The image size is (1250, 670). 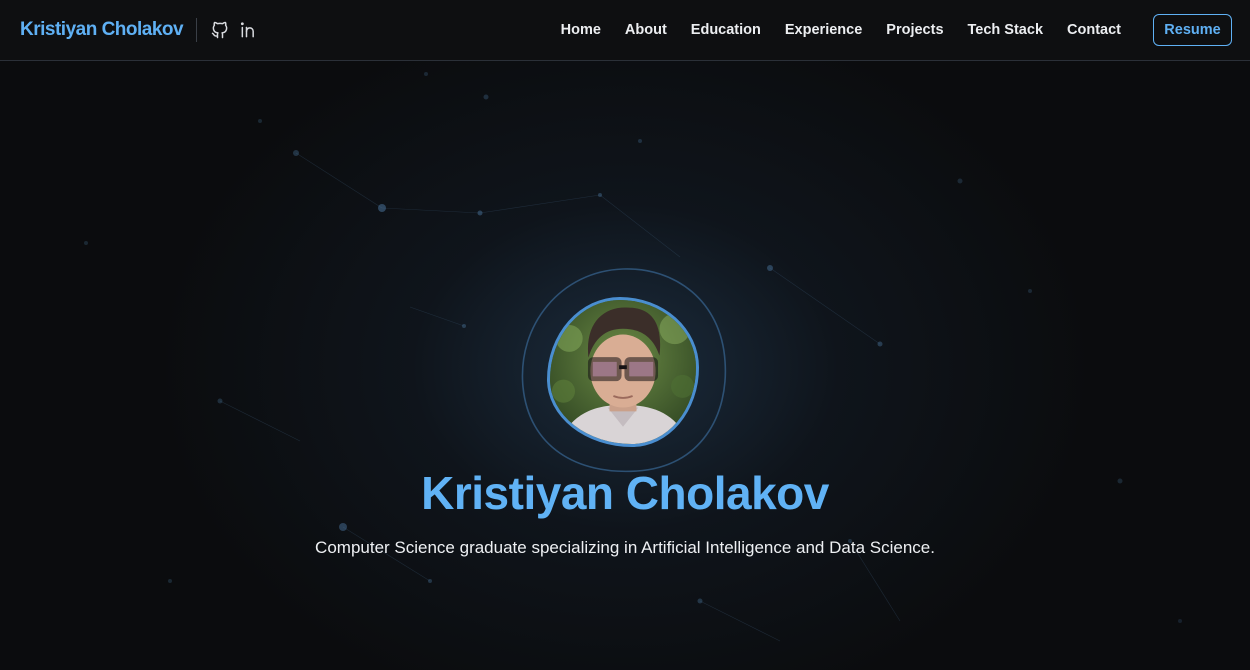 I want to click on linkedin-icon, so click(x=248, y=30).